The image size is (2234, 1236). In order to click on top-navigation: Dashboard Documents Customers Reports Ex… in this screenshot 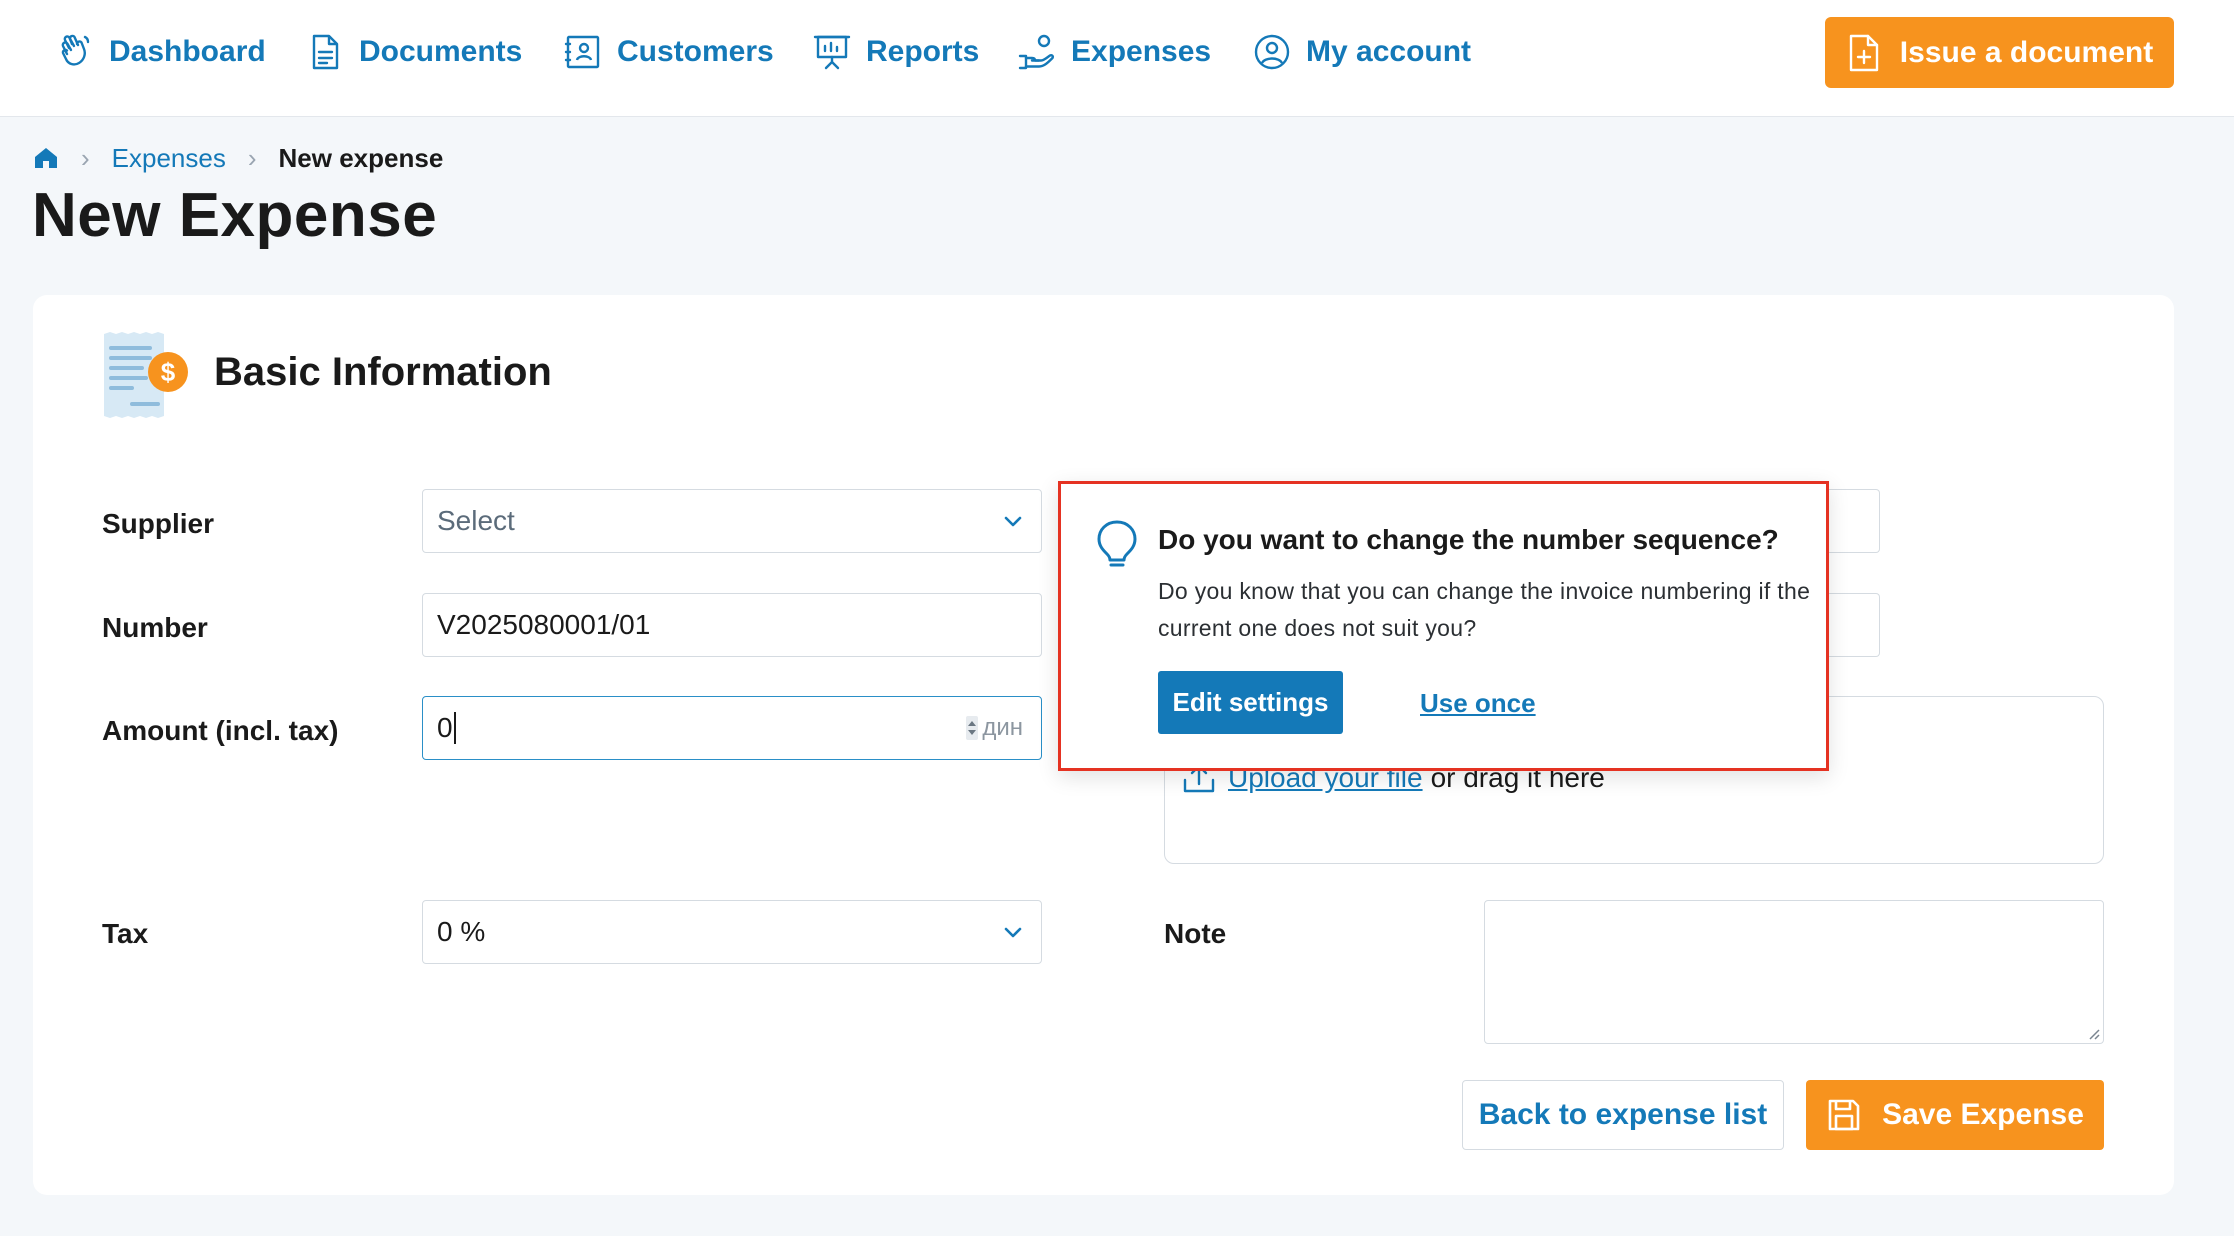, I will do `click(1117, 58)`.